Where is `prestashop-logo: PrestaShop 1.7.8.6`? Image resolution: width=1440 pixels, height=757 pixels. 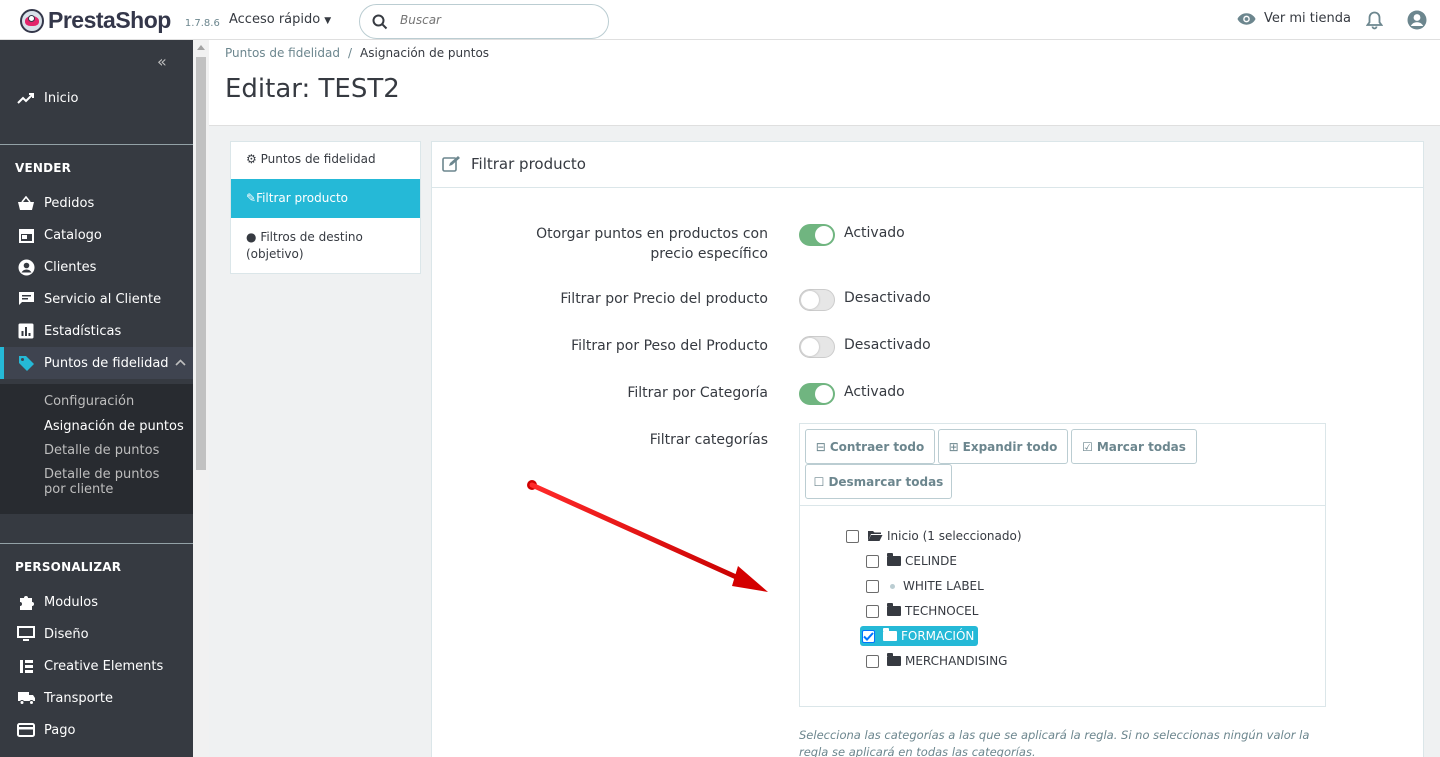
prestashop-logo: PrestaShop 1.7.8.6 is located at coordinates (120, 20).